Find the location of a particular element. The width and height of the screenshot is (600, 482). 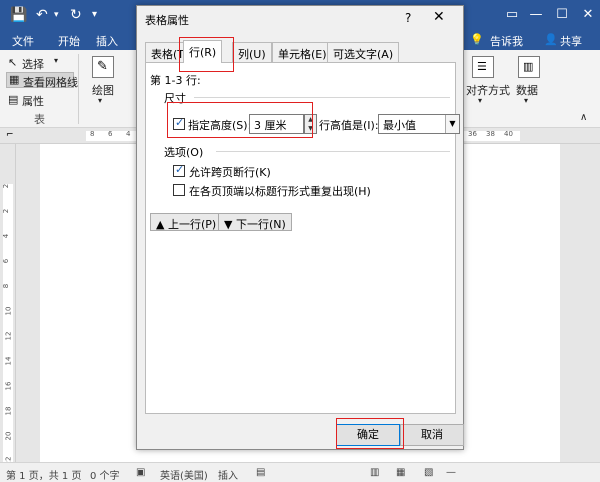

vertical-ruler-tick: 6 is located at coordinates (6, 261).